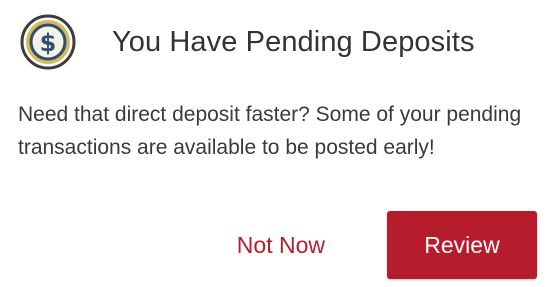  I want to click on dollar-coin-icon: $, so click(48, 42).